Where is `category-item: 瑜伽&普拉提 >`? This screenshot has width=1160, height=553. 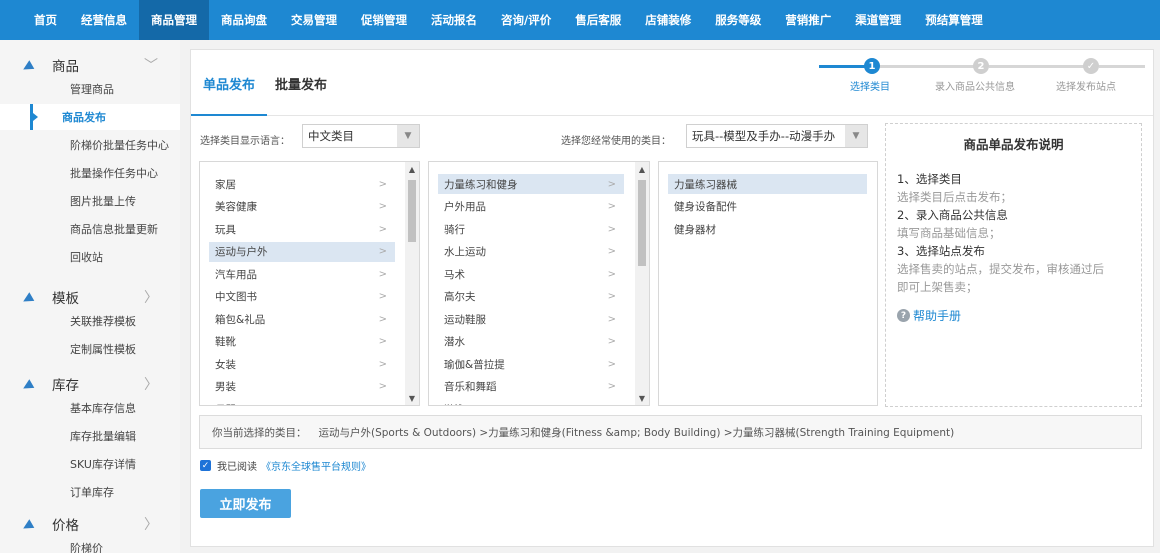
category-item: 瑜伽&普拉提 > is located at coordinates (531, 364).